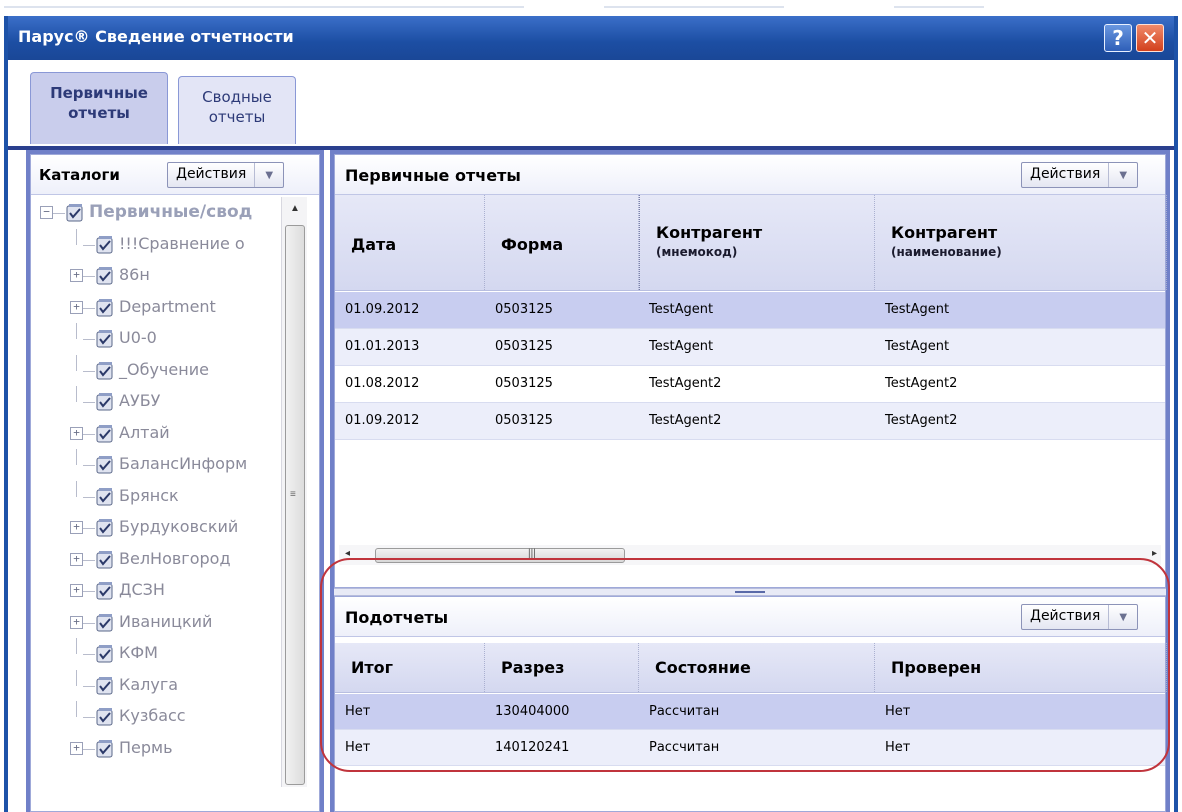 Image resolution: width=1182 pixels, height=812 pixels. What do you see at coordinates (79, 175) in the screenshot?
I see `catalog-title: Каталоги` at bounding box center [79, 175].